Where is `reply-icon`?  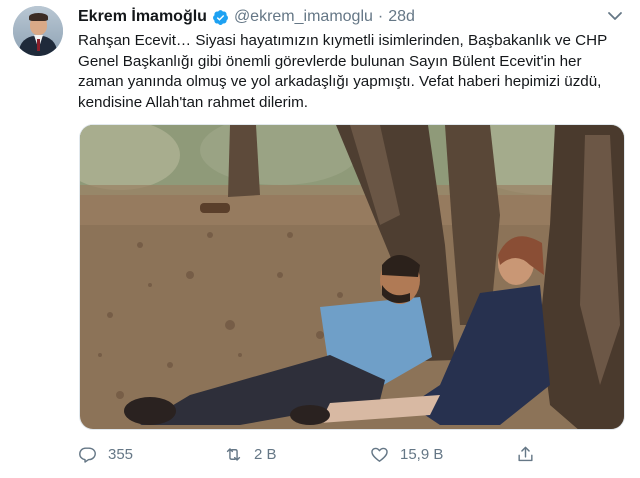
reply-icon is located at coordinates (87, 454).